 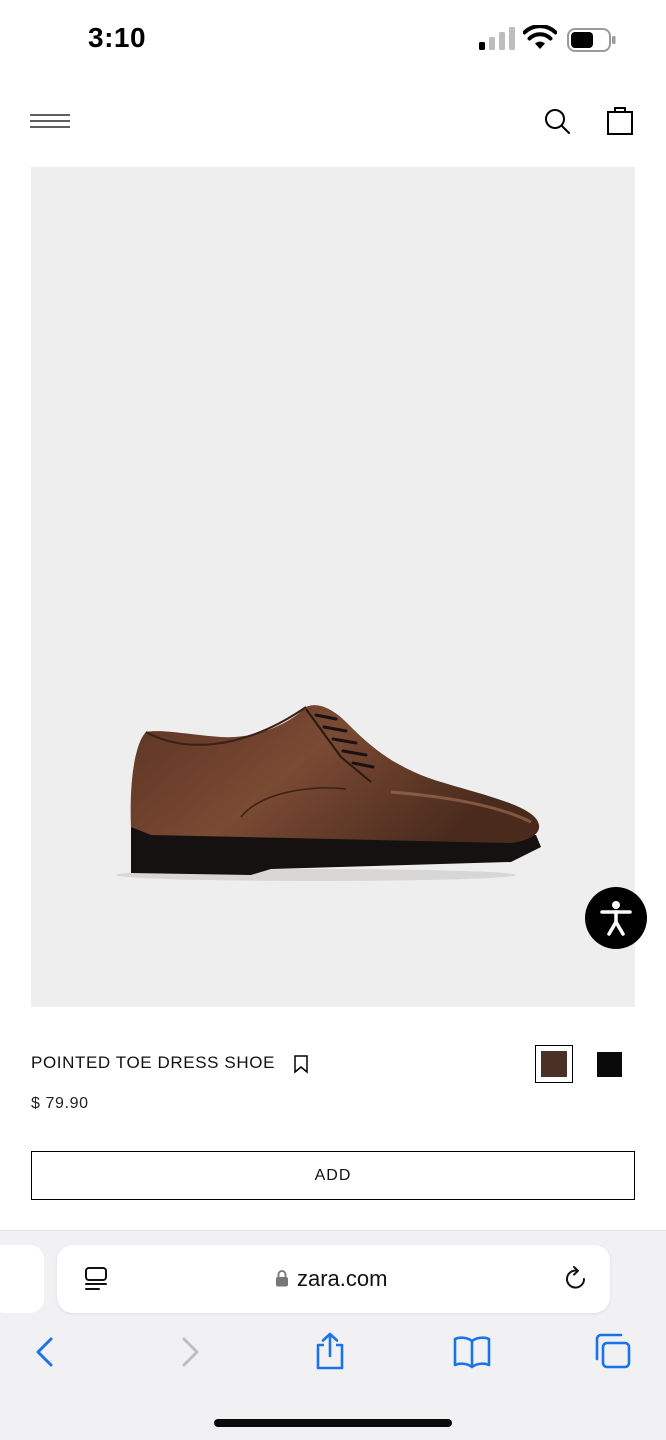 I want to click on forward-button, so click(x=190, y=1351).